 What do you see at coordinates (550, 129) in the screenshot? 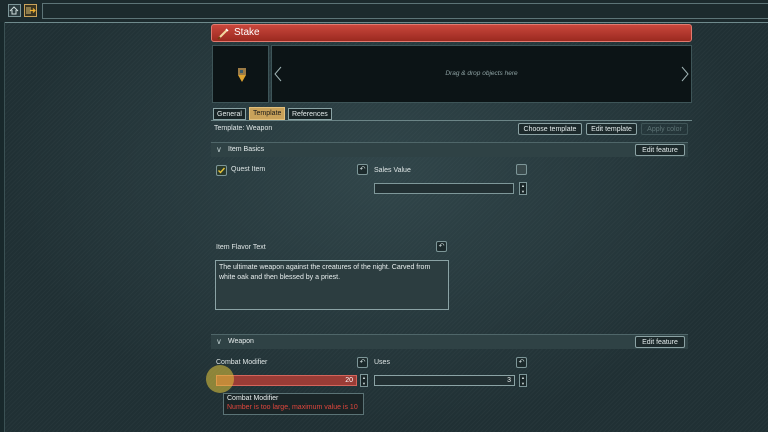
I see `choose-template-button: Choose template` at bounding box center [550, 129].